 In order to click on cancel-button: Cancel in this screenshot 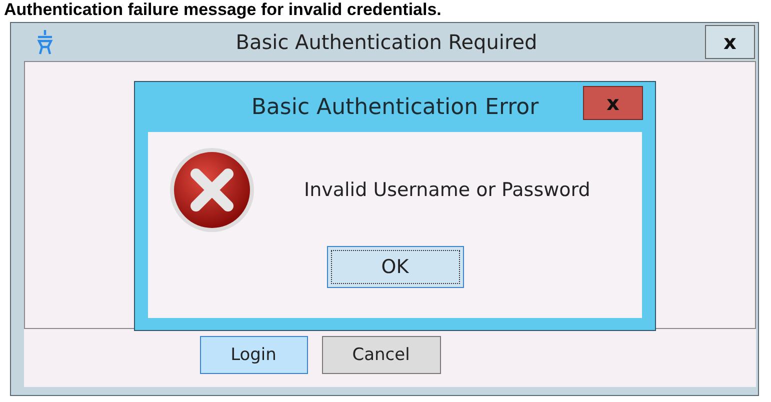, I will do `click(381, 355)`.